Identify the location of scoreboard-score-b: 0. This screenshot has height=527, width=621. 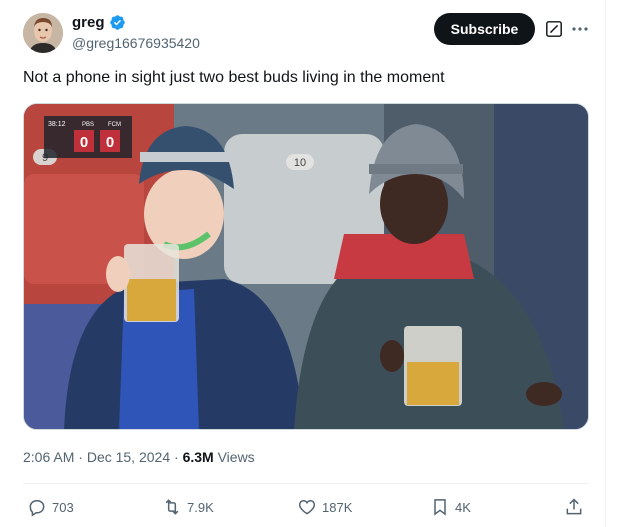
(110, 142).